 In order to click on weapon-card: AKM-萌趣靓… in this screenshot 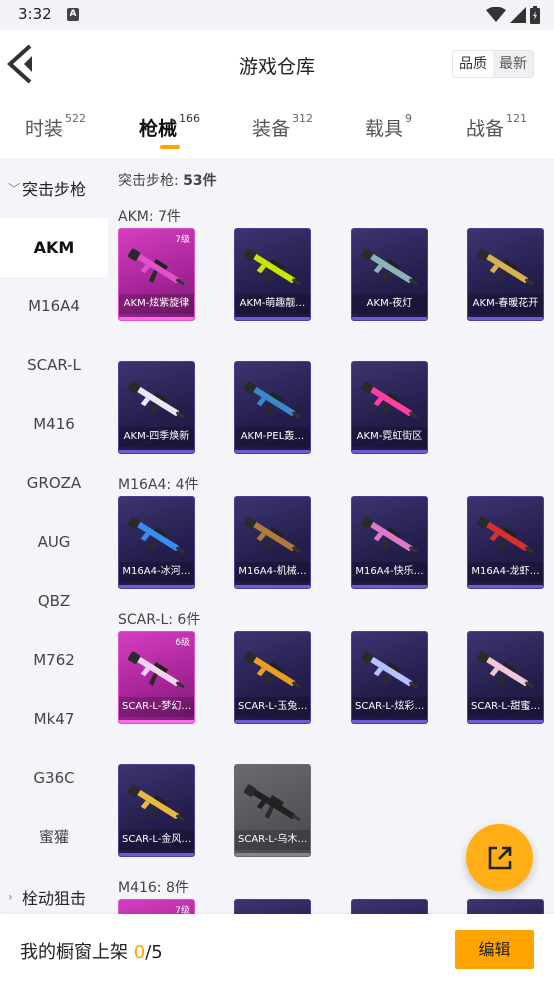, I will do `click(272, 274)`.